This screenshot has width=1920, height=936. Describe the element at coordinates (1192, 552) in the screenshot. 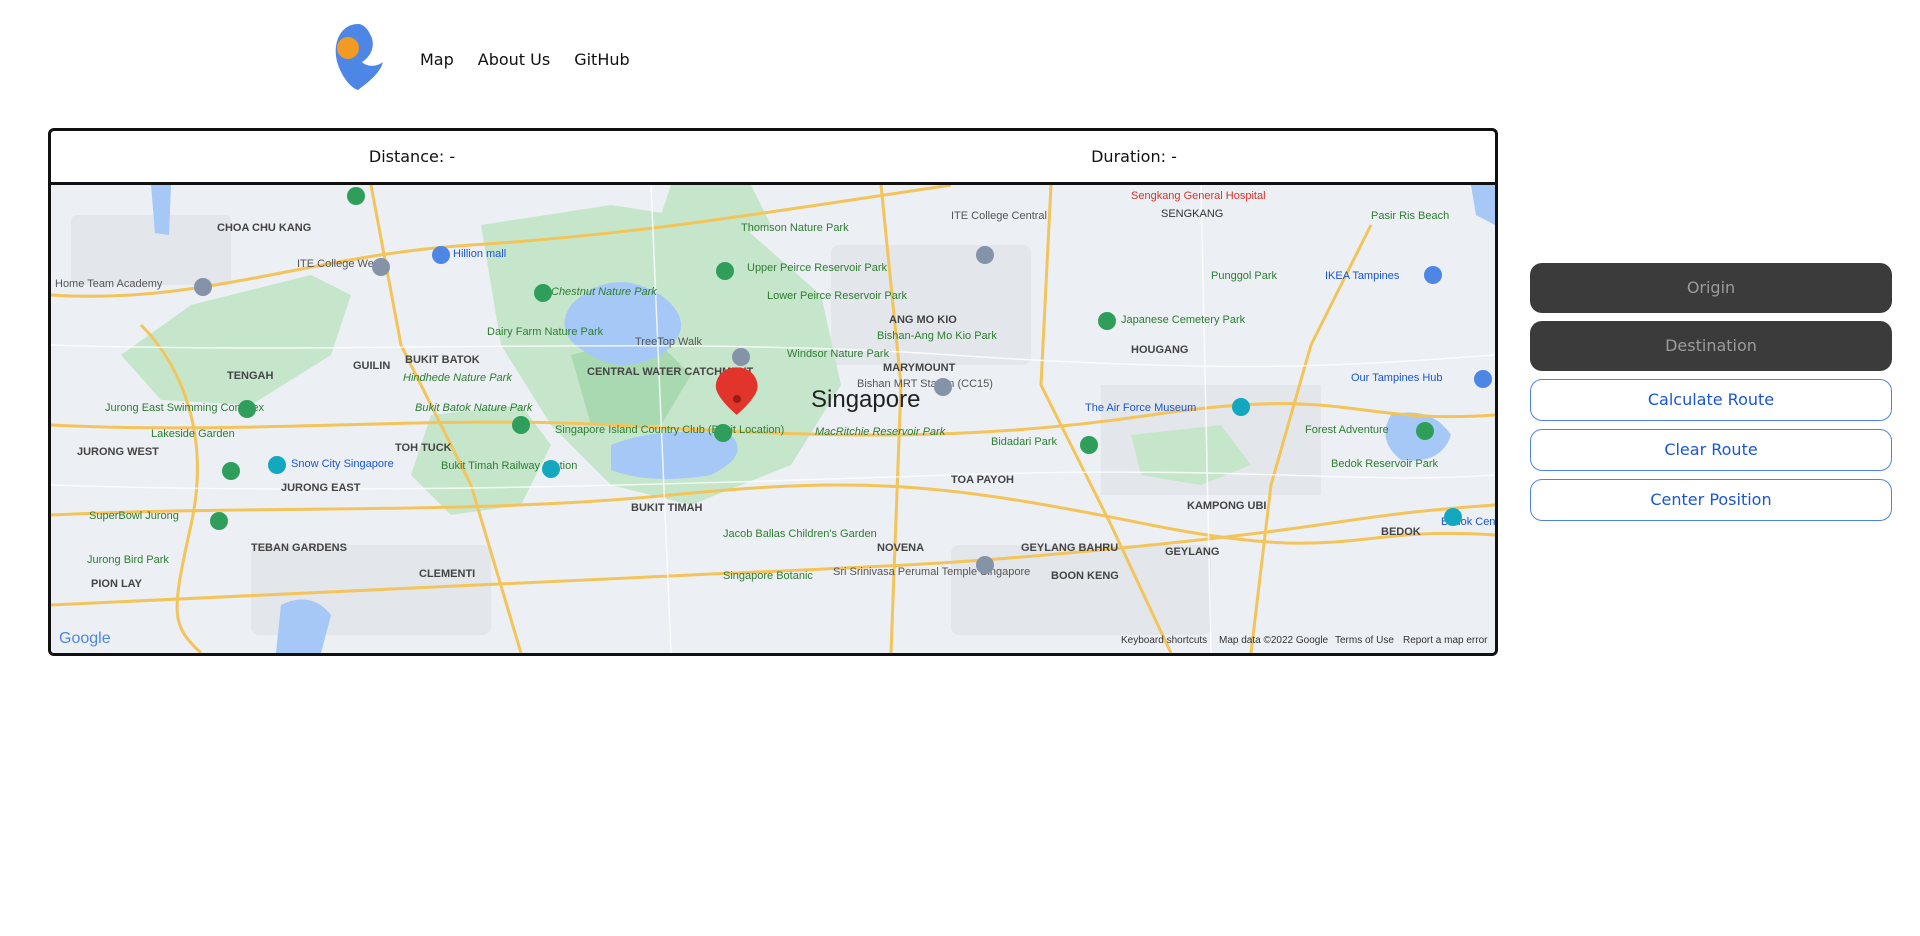

I see `label-geylang: GEYLANG` at that location.